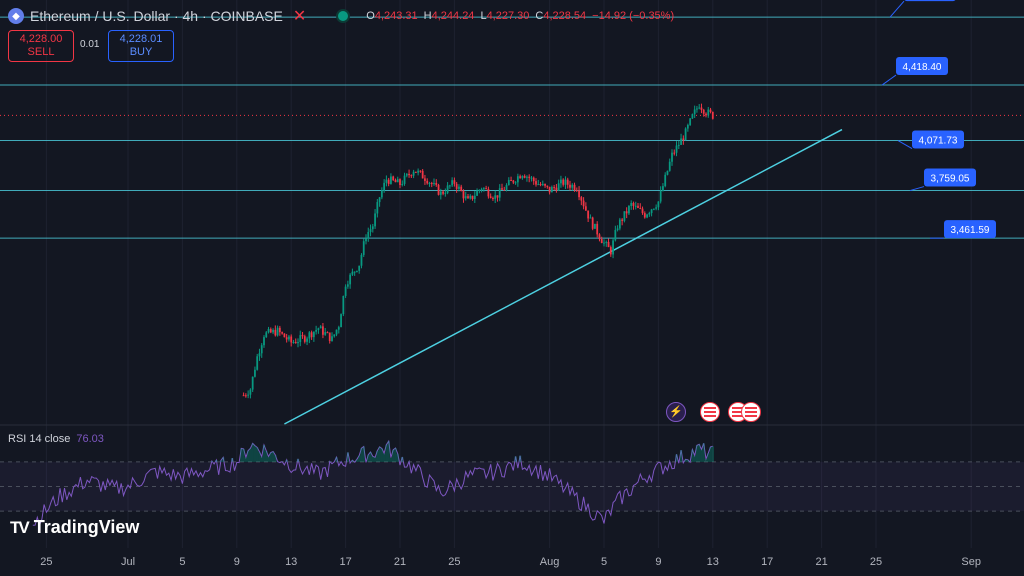  Describe the element at coordinates (182, 562) in the screenshot. I see `x-tick-label: 5` at that location.